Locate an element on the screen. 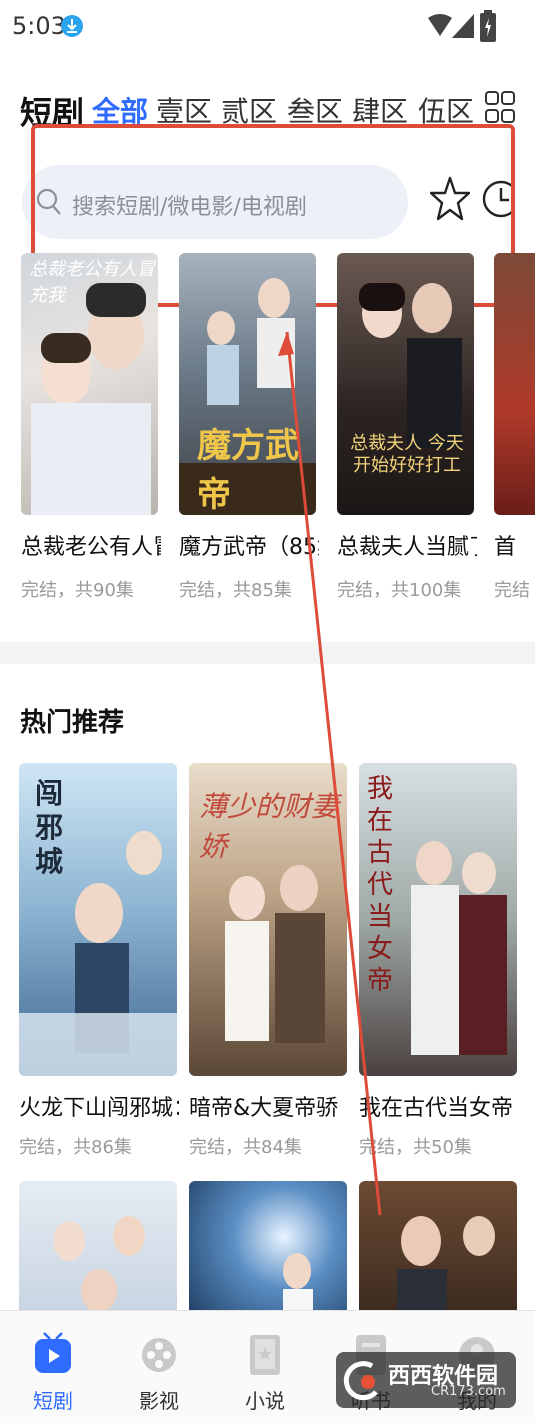  film-reel-icon is located at coordinates (159, 1355).